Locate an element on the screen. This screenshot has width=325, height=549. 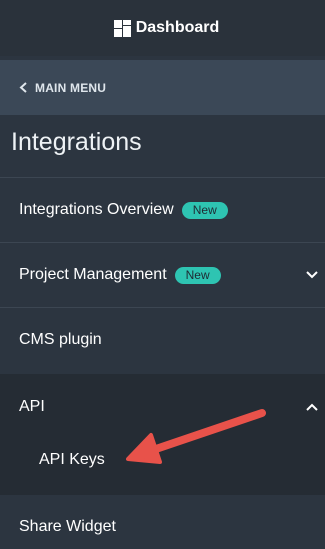
nav-item-label: API is located at coordinates (32, 406).